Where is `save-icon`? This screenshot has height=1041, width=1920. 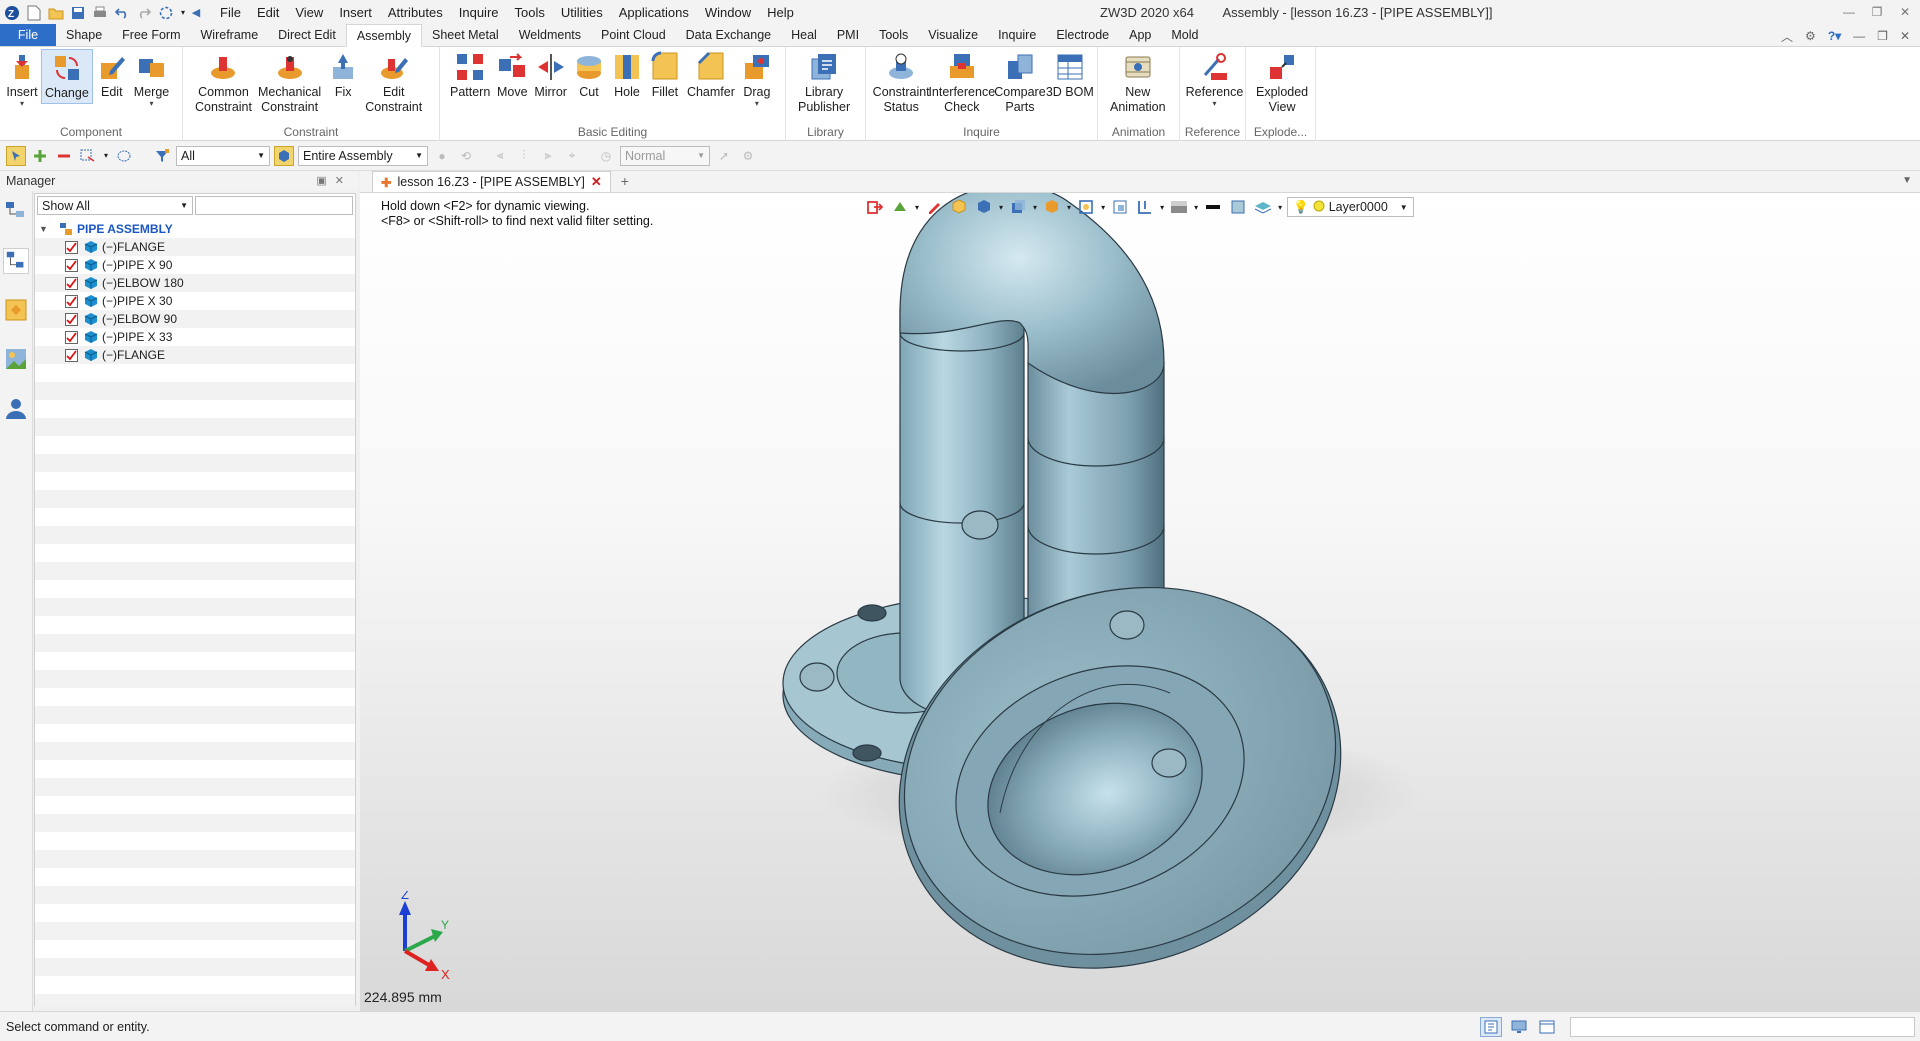 save-icon is located at coordinates (78, 13).